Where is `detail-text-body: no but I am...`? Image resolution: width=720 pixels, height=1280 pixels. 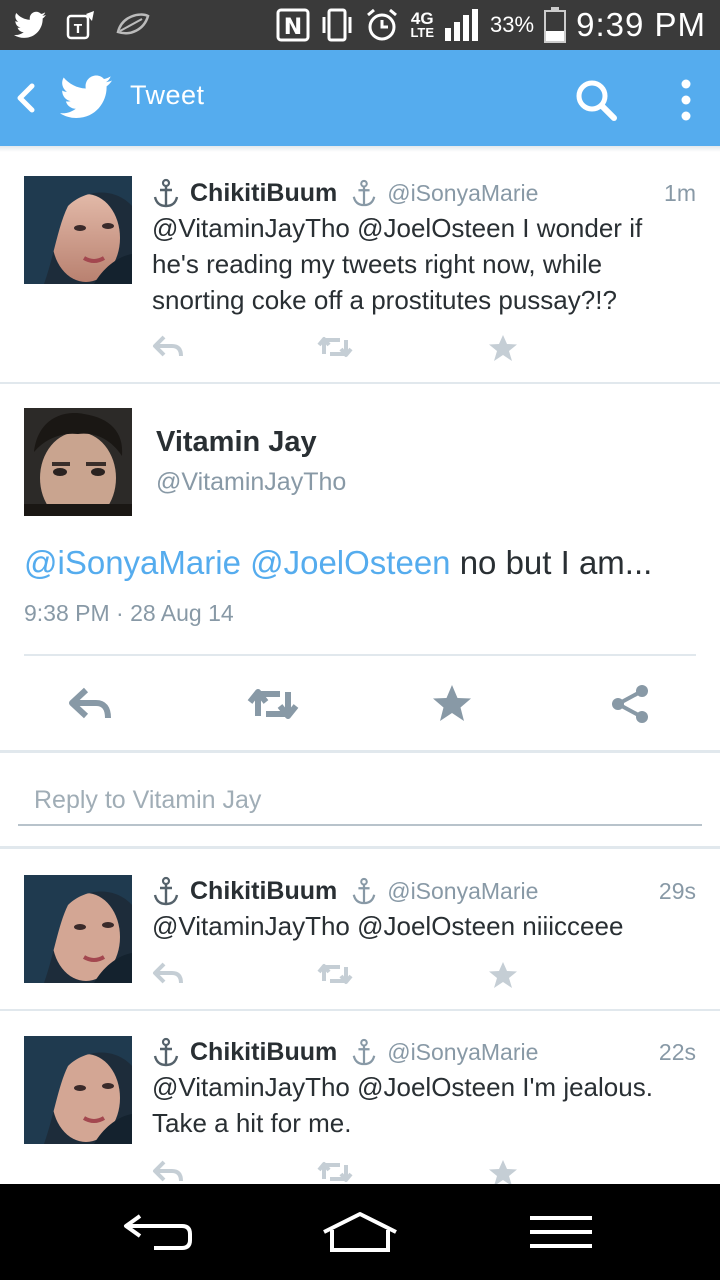 detail-text-body: no but I am... is located at coordinates (556, 562).